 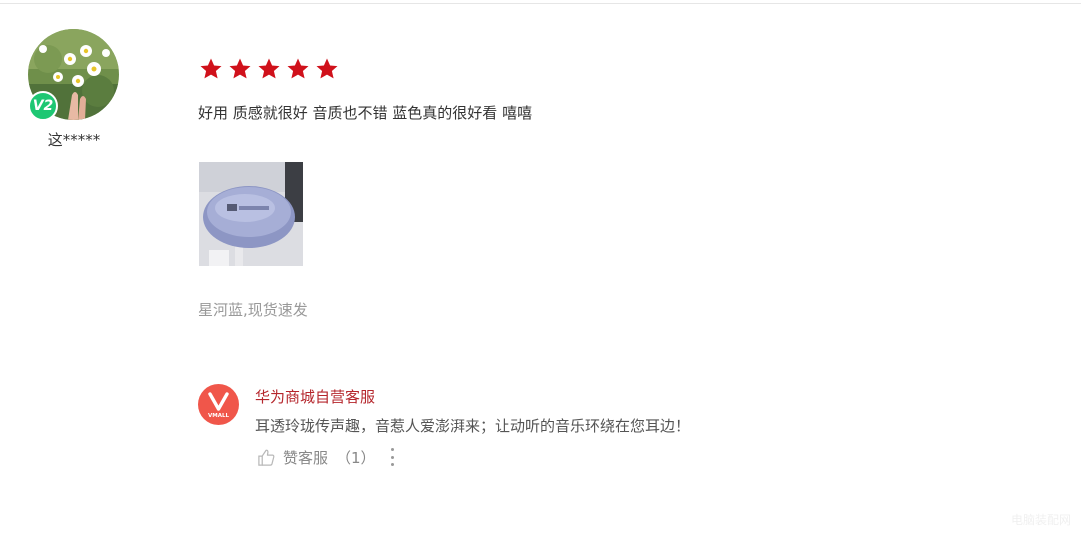 What do you see at coordinates (266, 457) in the screenshot?
I see `thumbs-up-icon` at bounding box center [266, 457].